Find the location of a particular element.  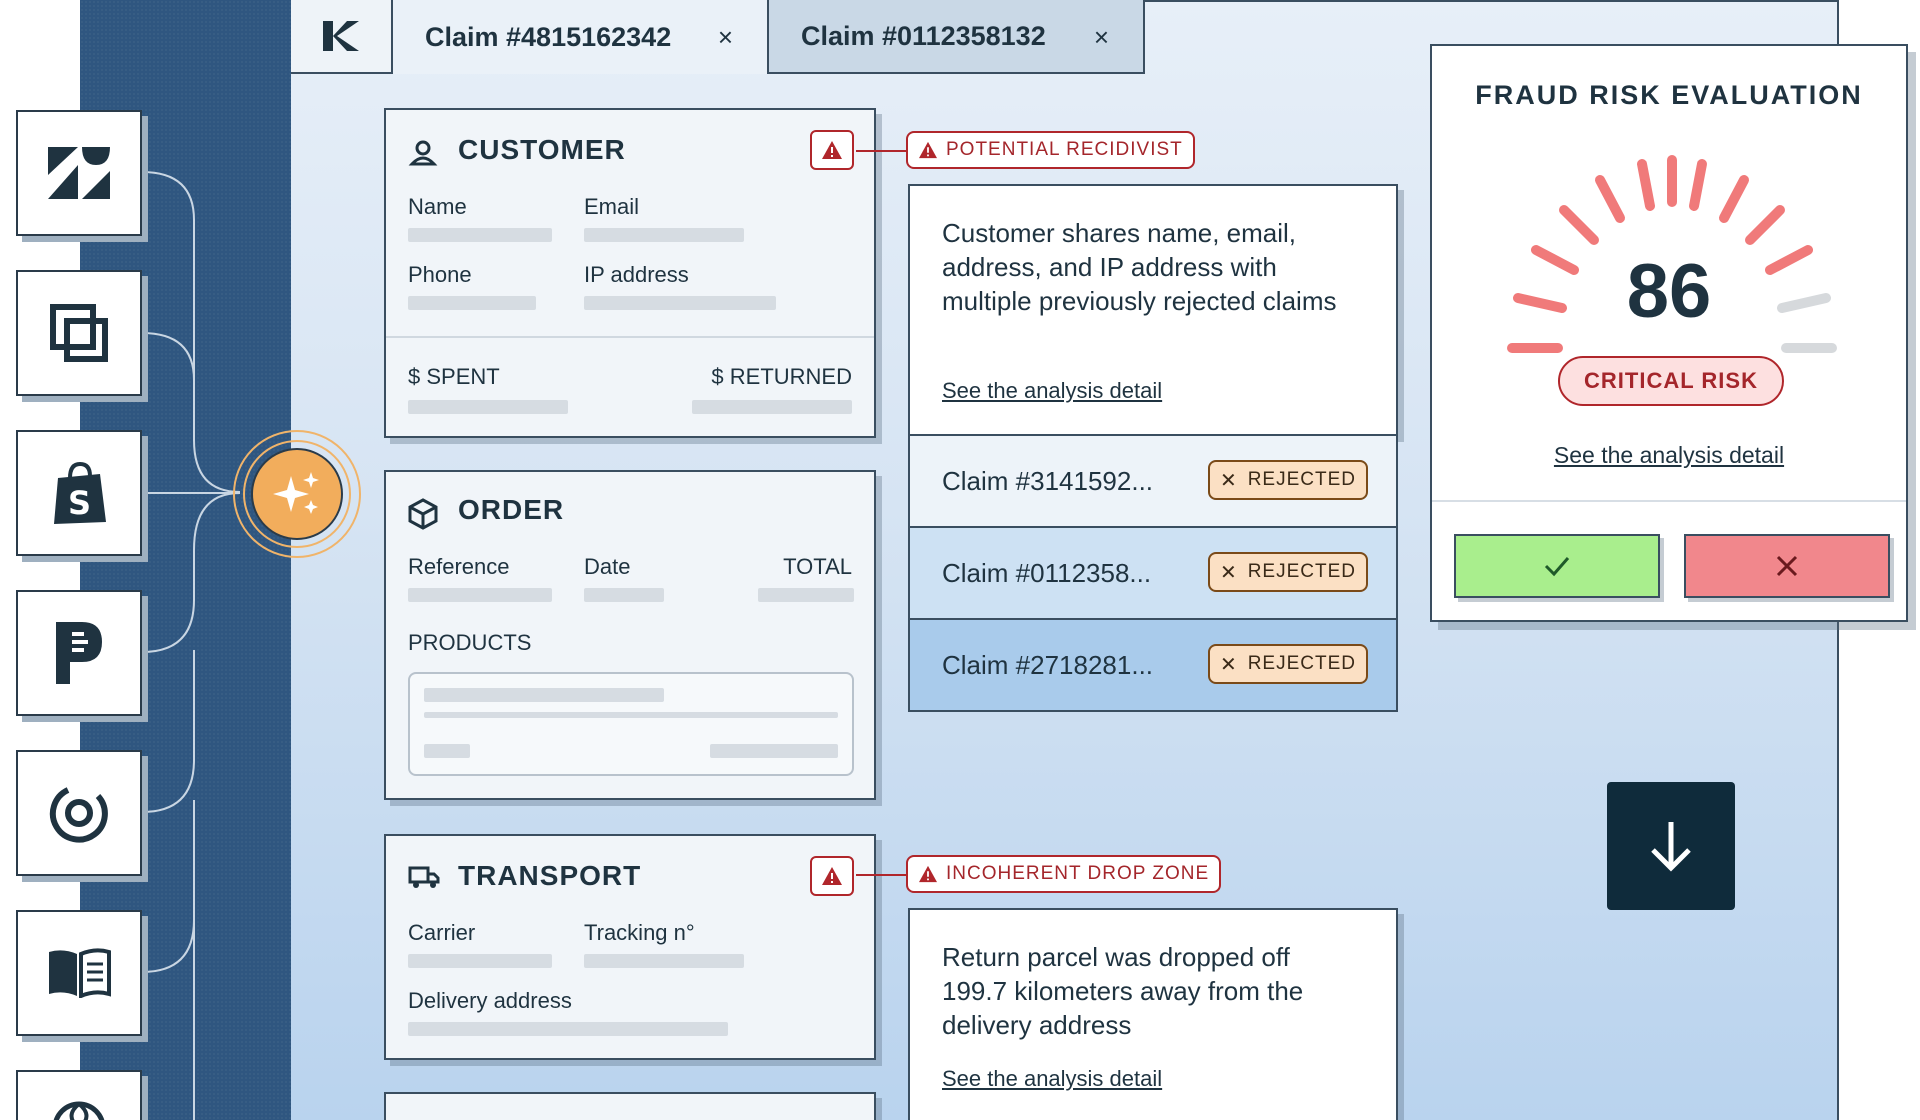

copy-icon is located at coordinates (79, 333).